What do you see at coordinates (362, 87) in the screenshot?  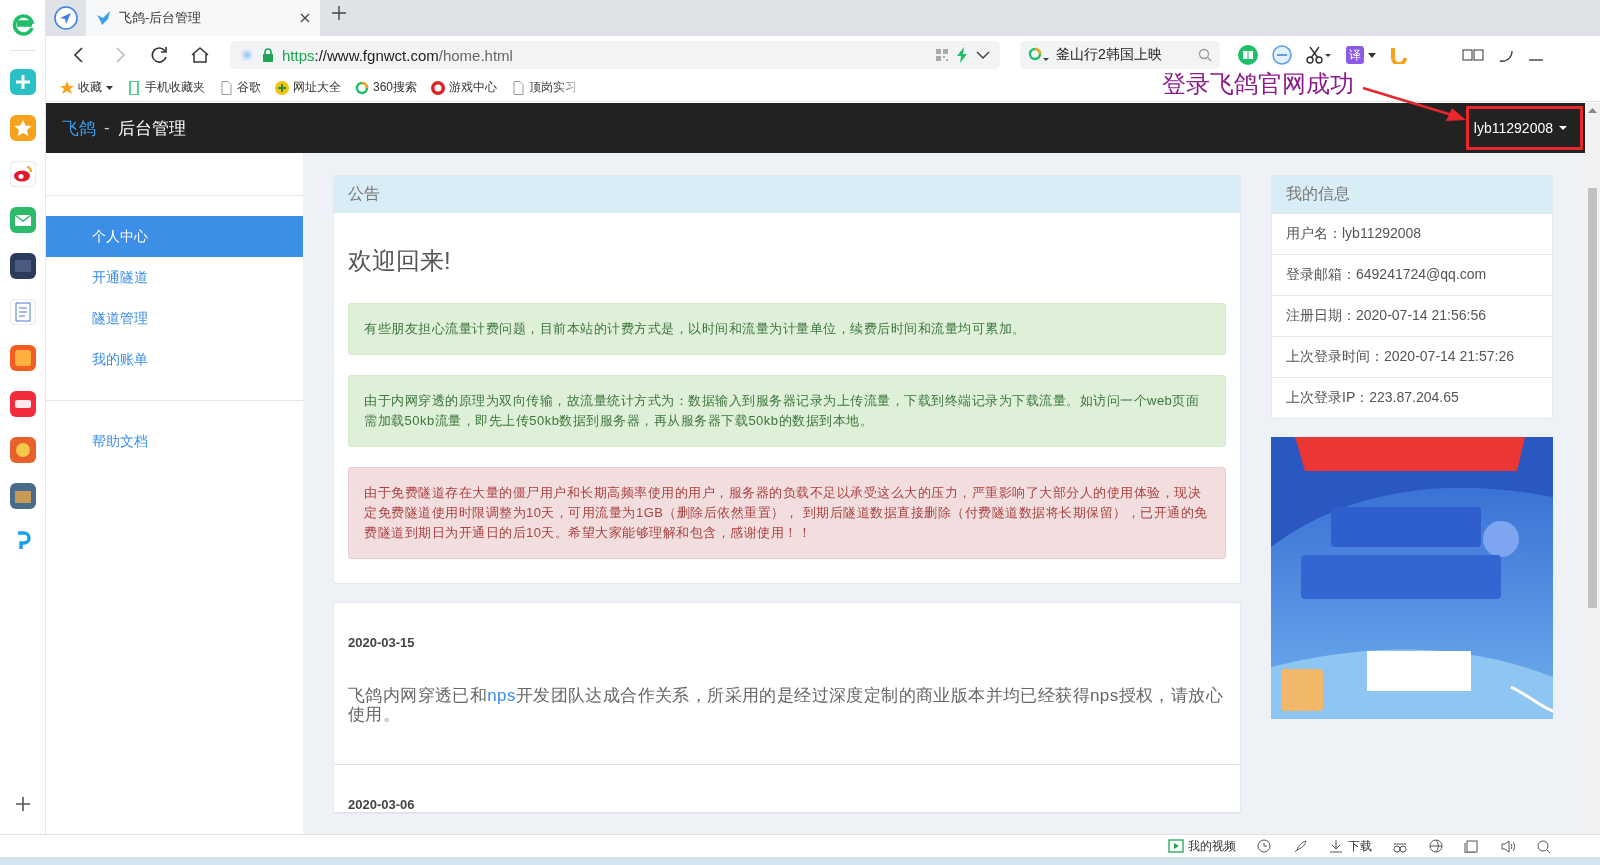 I see `ring-icon` at bounding box center [362, 87].